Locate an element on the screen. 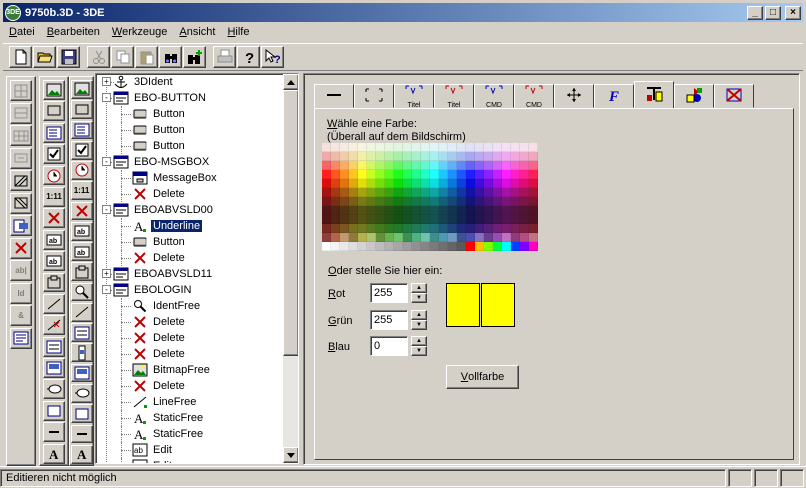 The image size is (806, 488). tree-node: MessageBox is located at coordinates (189, 178).